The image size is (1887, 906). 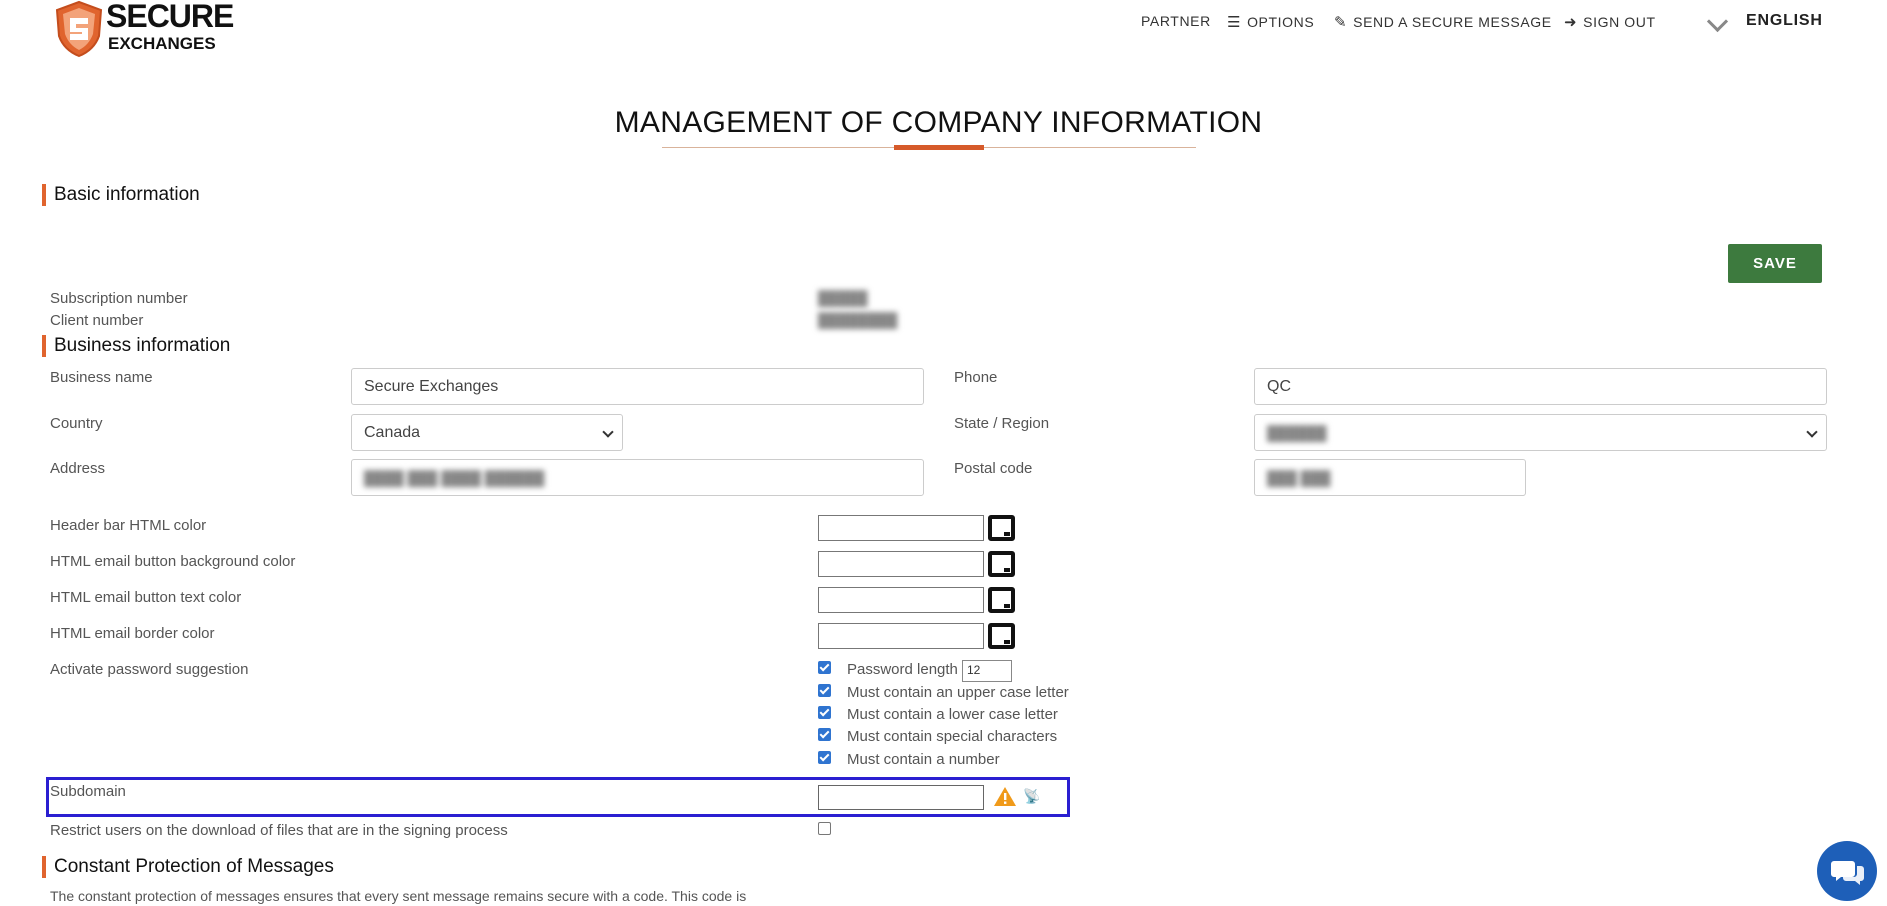 I want to click on nav-partner: PARTNER, so click(x=1176, y=21).